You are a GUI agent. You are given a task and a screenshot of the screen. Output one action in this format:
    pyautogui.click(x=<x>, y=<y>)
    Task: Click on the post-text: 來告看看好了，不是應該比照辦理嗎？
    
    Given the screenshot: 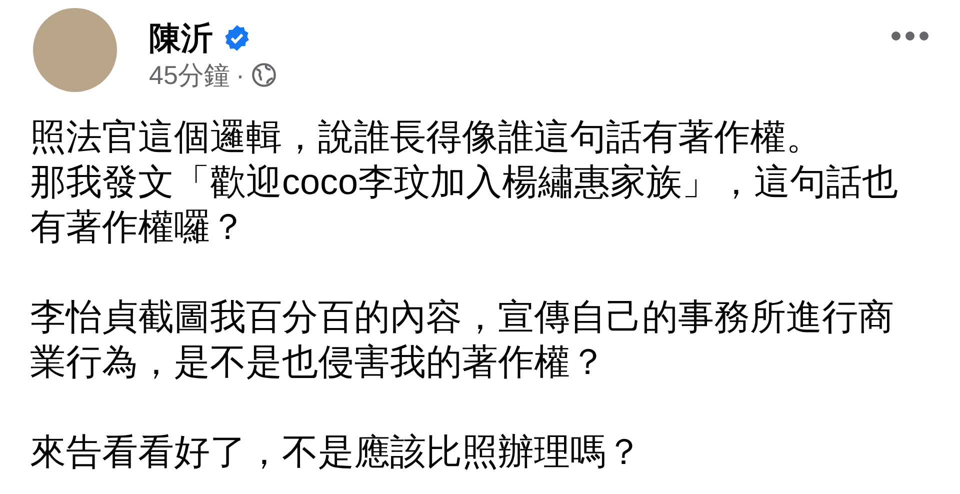 What is the action you would take?
    pyautogui.click(x=336, y=452)
    